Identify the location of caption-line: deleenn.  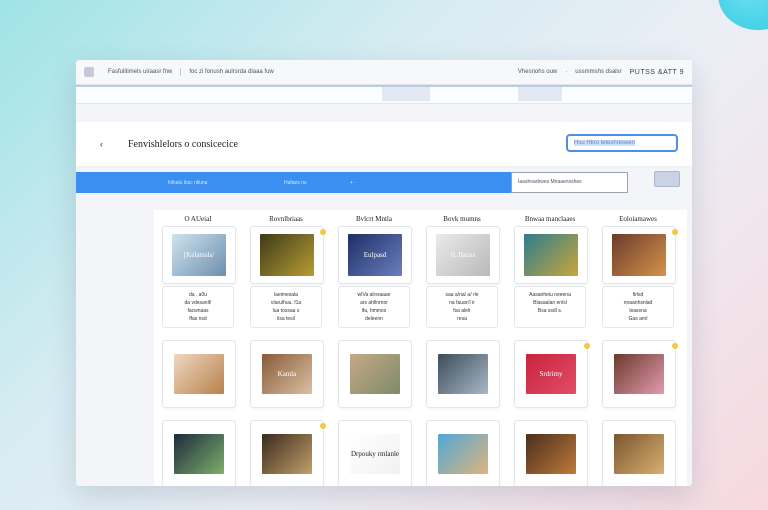
(374, 319).